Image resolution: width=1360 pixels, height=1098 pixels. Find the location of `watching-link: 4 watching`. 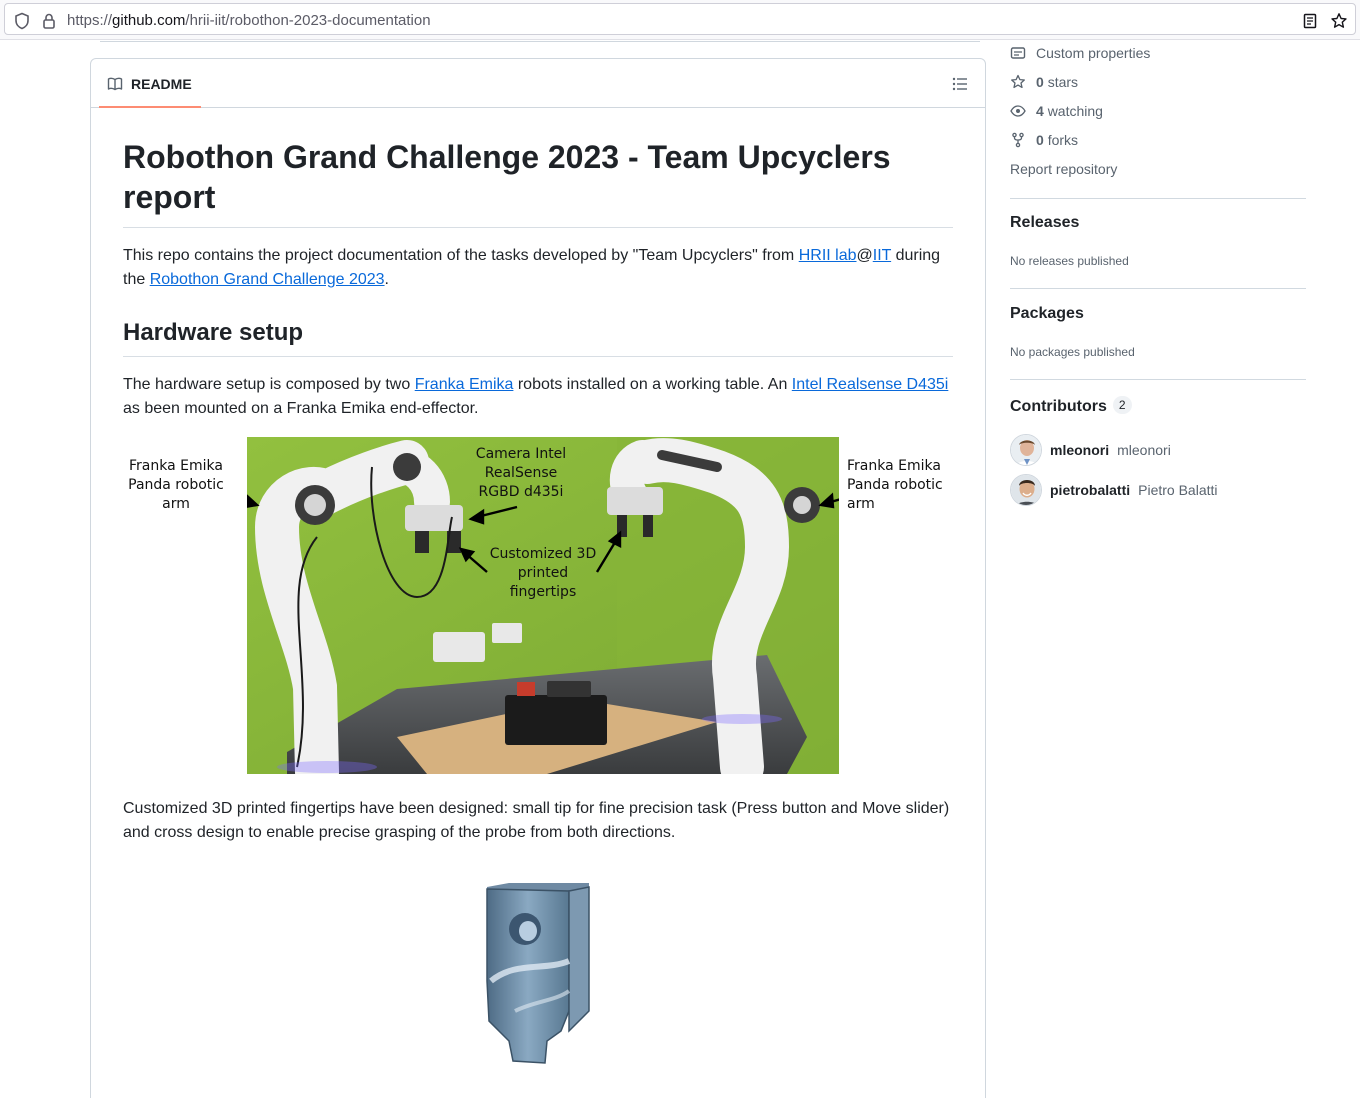

watching-link: 4 watching is located at coordinates (1056, 111).